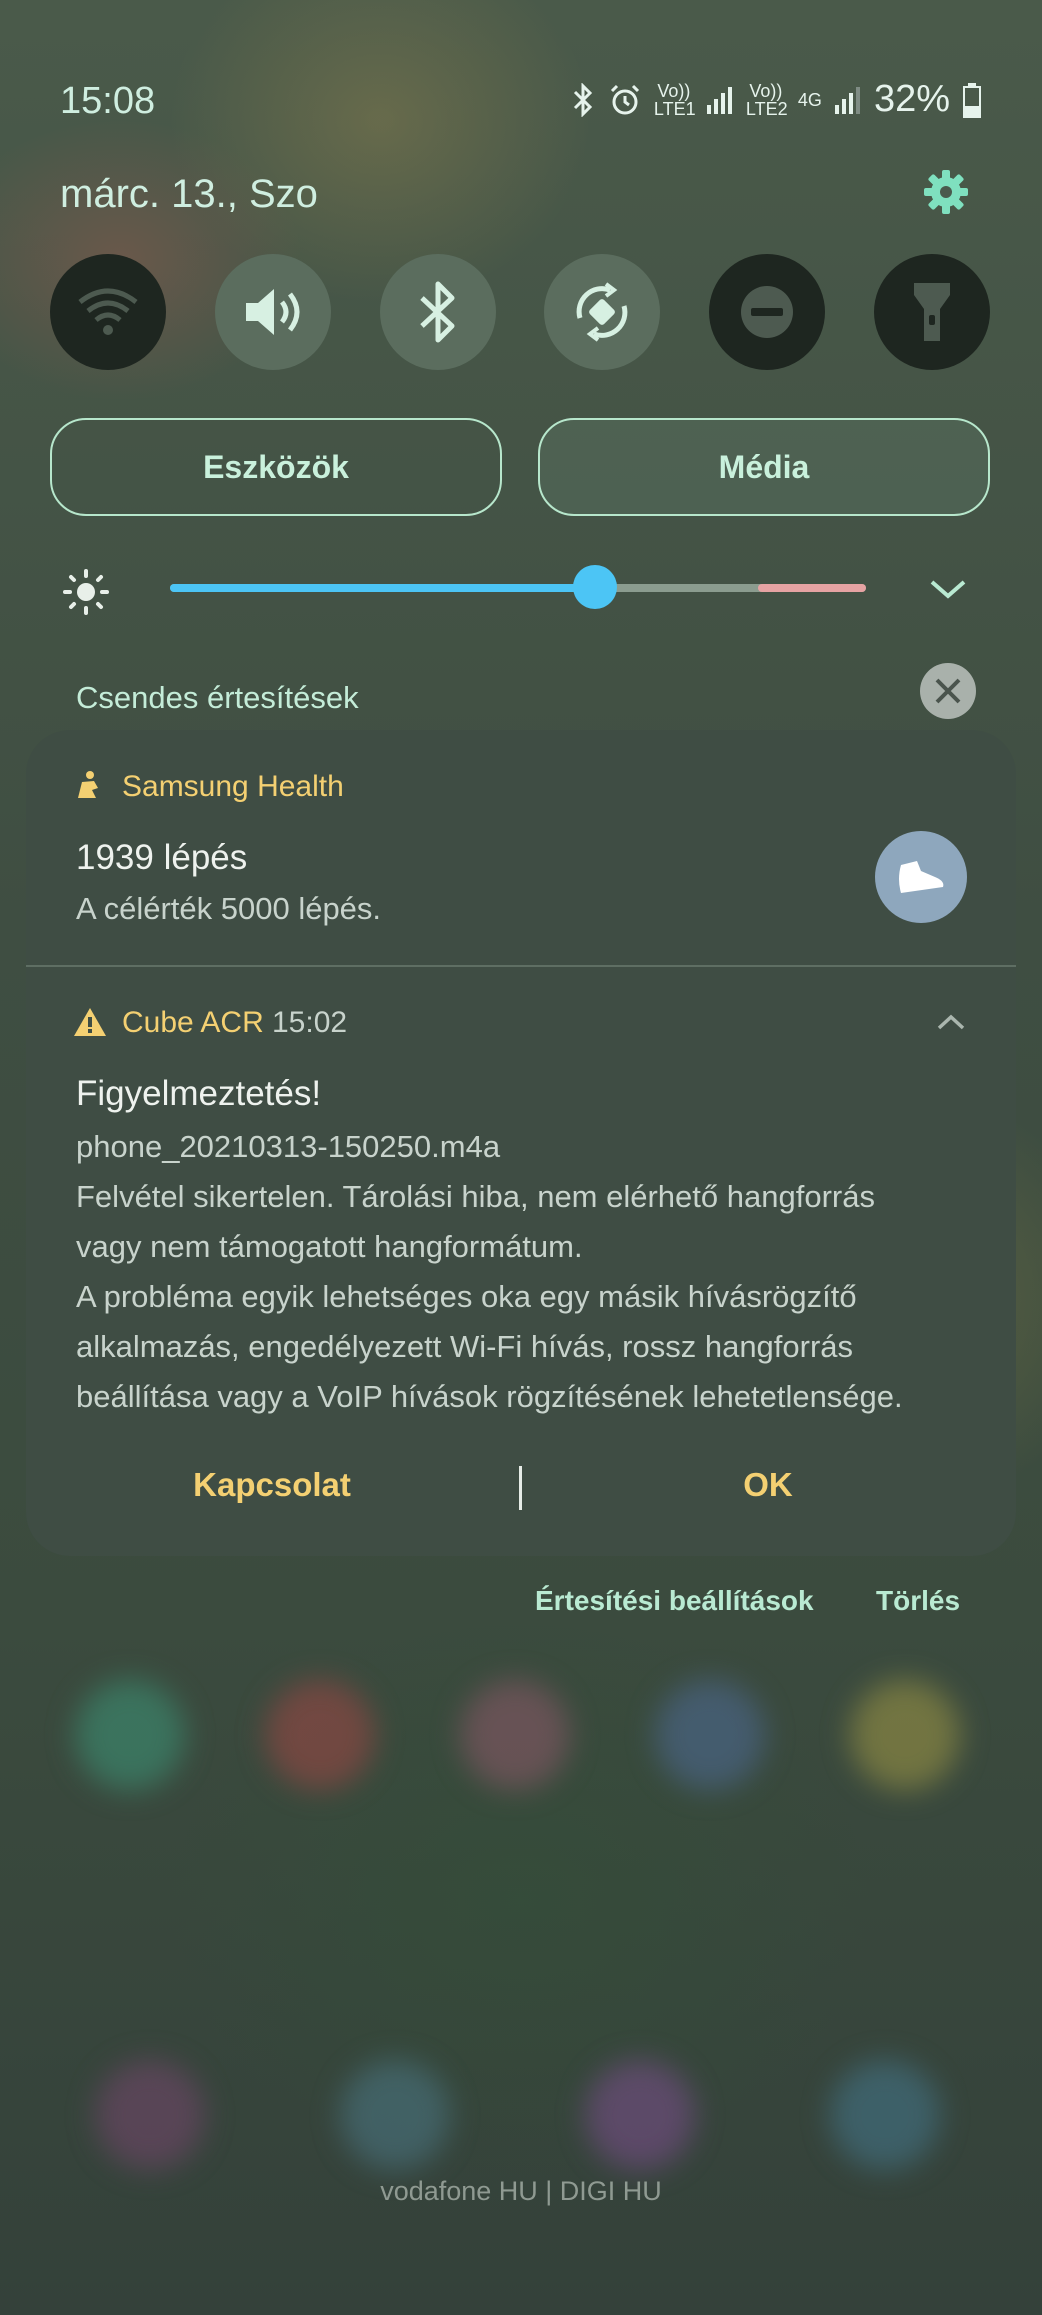 The height and width of the screenshot is (2315, 1042). What do you see at coordinates (946, 192) in the screenshot?
I see `gear-icon` at bounding box center [946, 192].